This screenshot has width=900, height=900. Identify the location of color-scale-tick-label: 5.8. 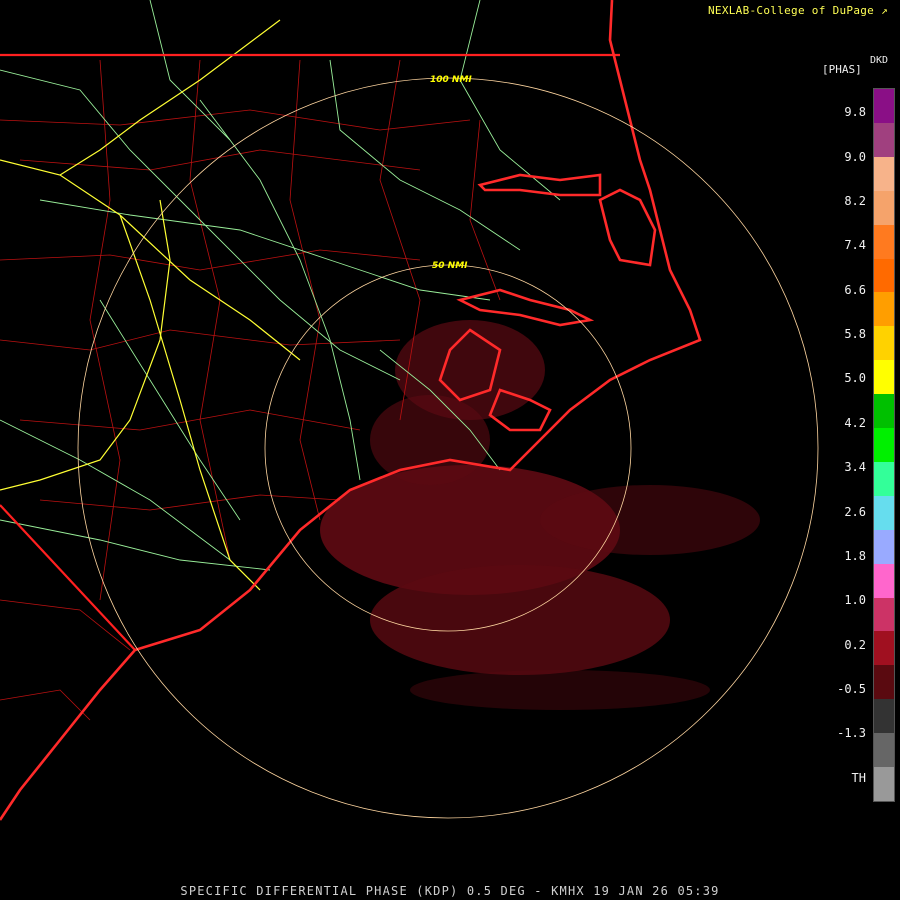
(855, 334).